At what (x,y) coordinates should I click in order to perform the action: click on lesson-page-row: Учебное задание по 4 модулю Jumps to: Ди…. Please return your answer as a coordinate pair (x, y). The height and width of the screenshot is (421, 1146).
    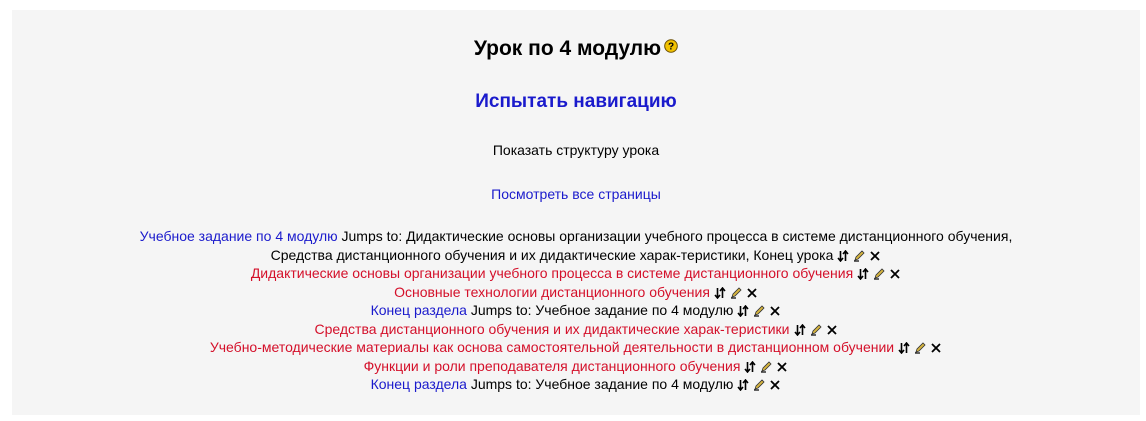
    Looking at the image, I should click on (576, 245).